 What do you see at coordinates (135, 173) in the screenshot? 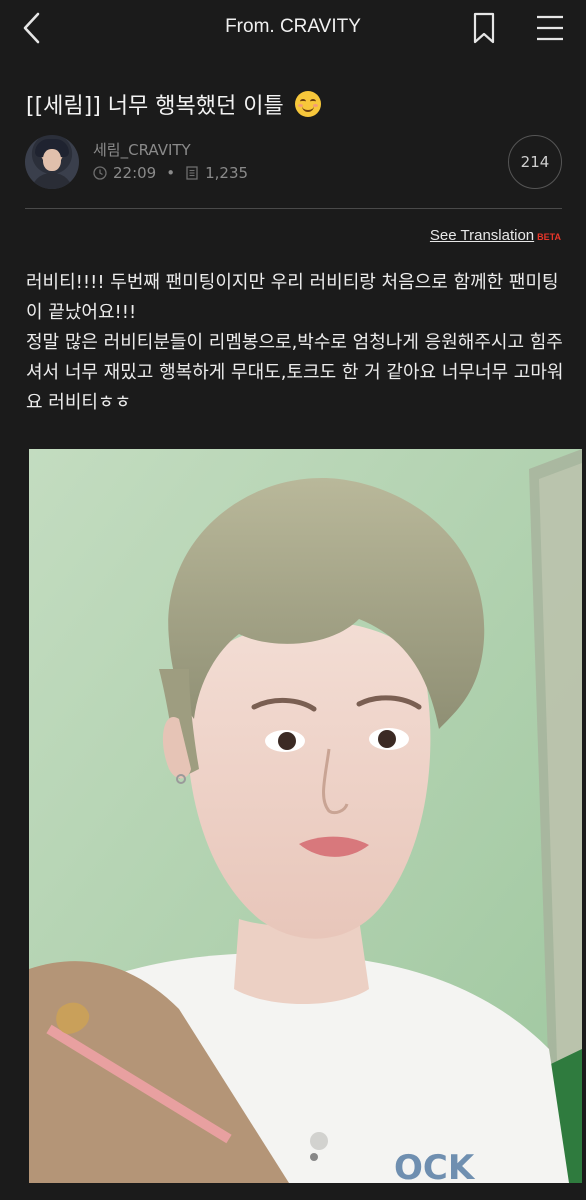
I see `post-time: 22:09` at bounding box center [135, 173].